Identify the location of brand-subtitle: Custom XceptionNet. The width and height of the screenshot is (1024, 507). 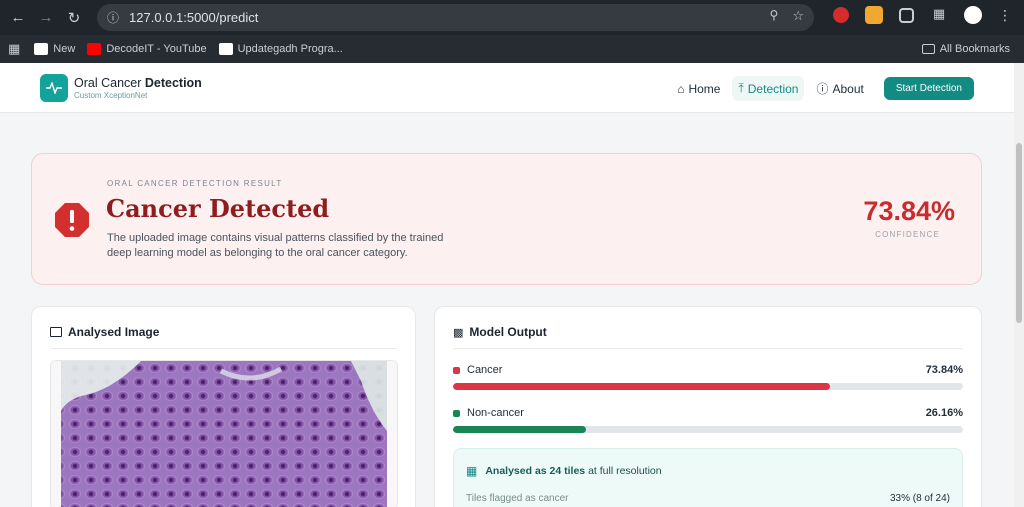
(111, 95).